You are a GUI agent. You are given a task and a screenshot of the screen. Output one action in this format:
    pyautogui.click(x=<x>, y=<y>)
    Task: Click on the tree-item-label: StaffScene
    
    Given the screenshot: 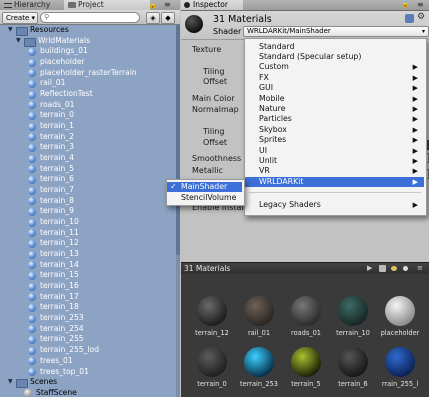 What is the action you would take?
    pyautogui.click(x=56, y=392)
    